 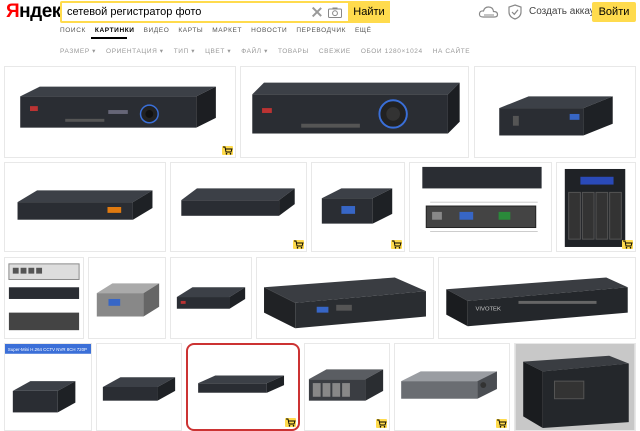 What do you see at coordinates (614, 12) in the screenshot?
I see `login-button: Войти` at bounding box center [614, 12].